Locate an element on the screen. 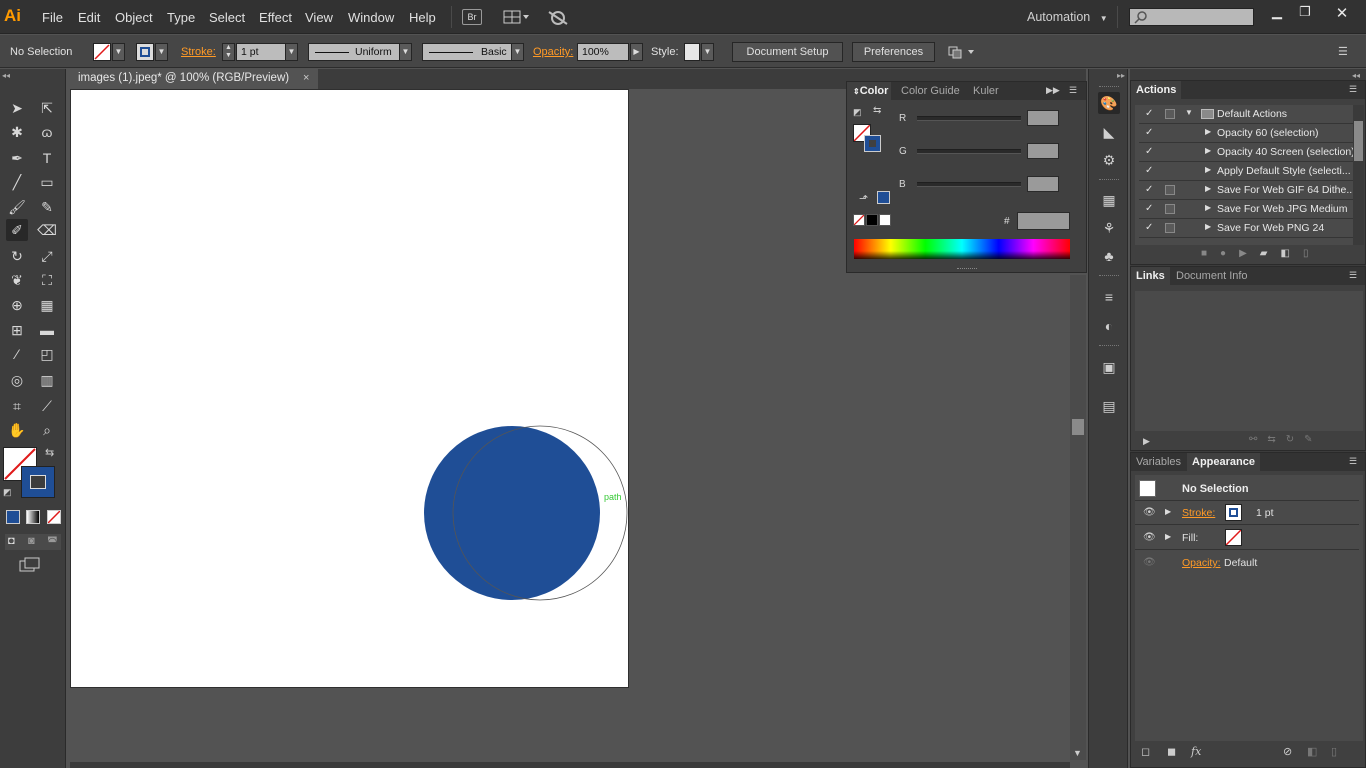  eraser-tool-icon: ⌫ is located at coordinates (47, 230).